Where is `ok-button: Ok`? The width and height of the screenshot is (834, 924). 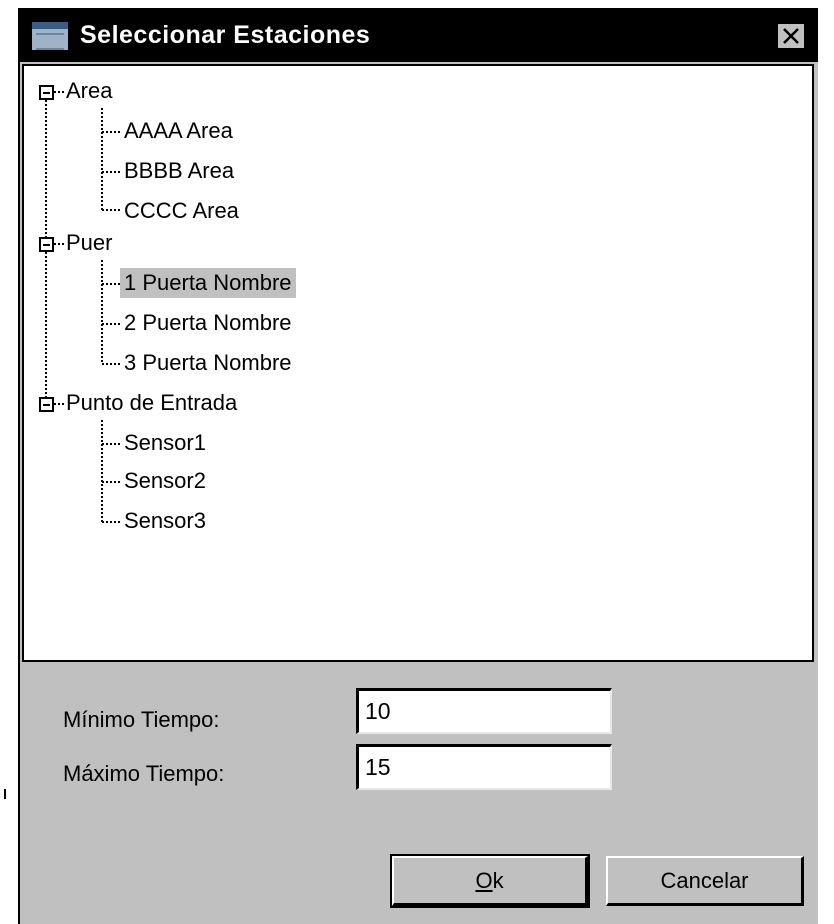 ok-button: Ok is located at coordinates (490, 881).